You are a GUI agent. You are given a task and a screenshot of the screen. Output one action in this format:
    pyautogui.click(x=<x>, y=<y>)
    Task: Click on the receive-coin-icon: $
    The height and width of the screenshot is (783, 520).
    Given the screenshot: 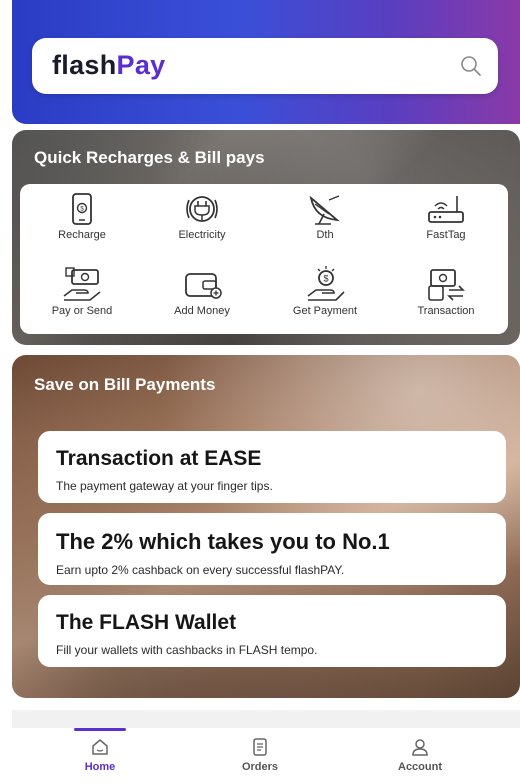 What is the action you would take?
    pyautogui.click(x=326, y=283)
    